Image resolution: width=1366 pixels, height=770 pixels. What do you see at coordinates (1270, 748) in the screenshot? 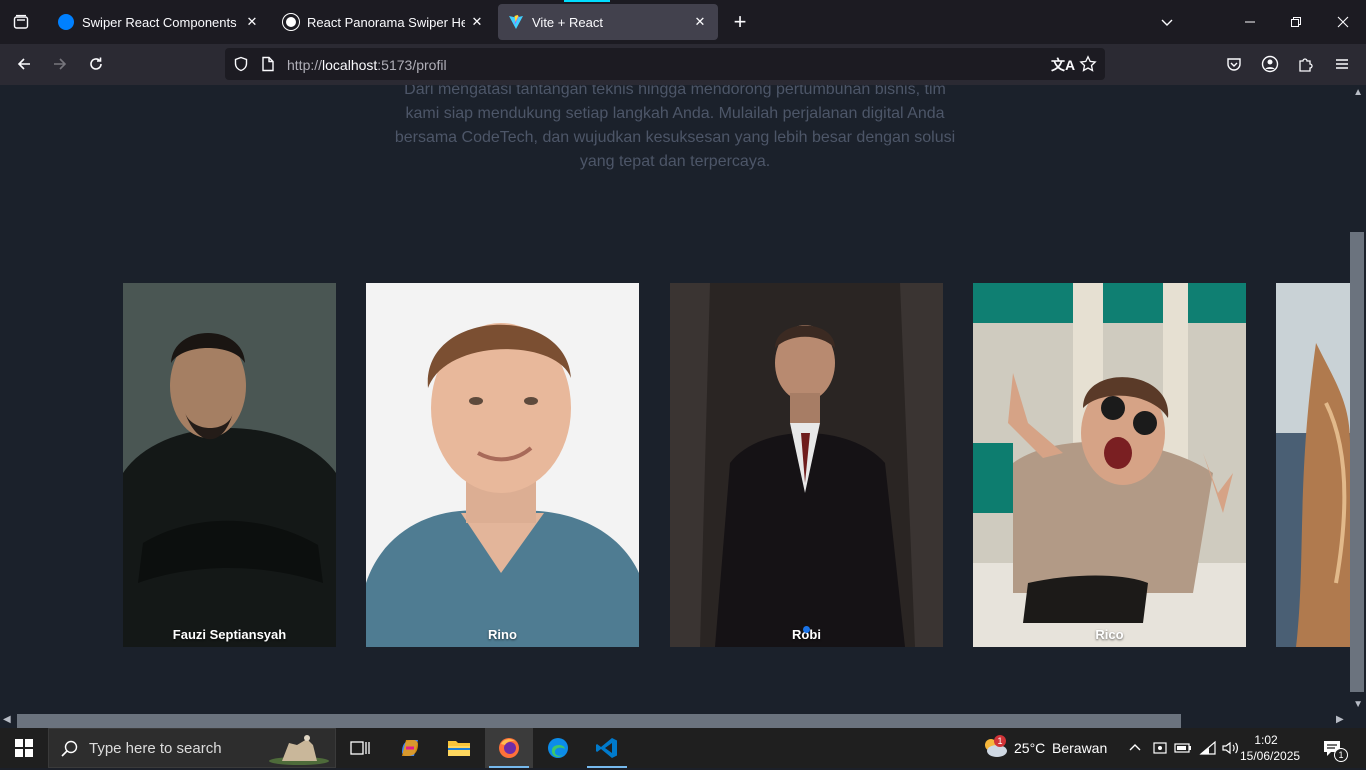
I see `system-clock: 1:02 15/06/2025` at bounding box center [1270, 748].